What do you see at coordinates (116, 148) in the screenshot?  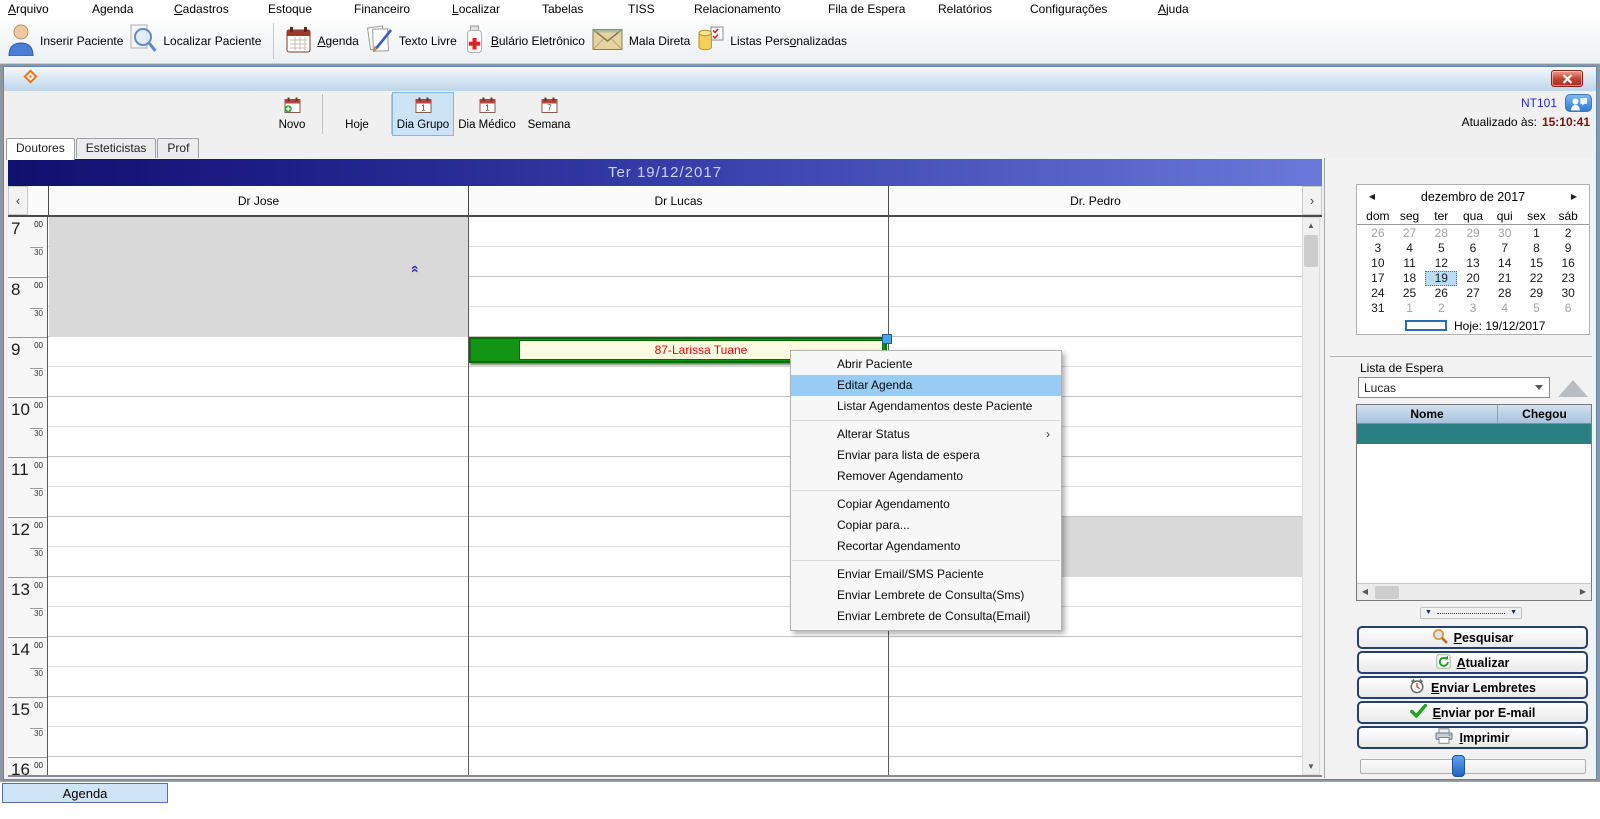 I see `tab-esteticistas: Esteticistas` at bounding box center [116, 148].